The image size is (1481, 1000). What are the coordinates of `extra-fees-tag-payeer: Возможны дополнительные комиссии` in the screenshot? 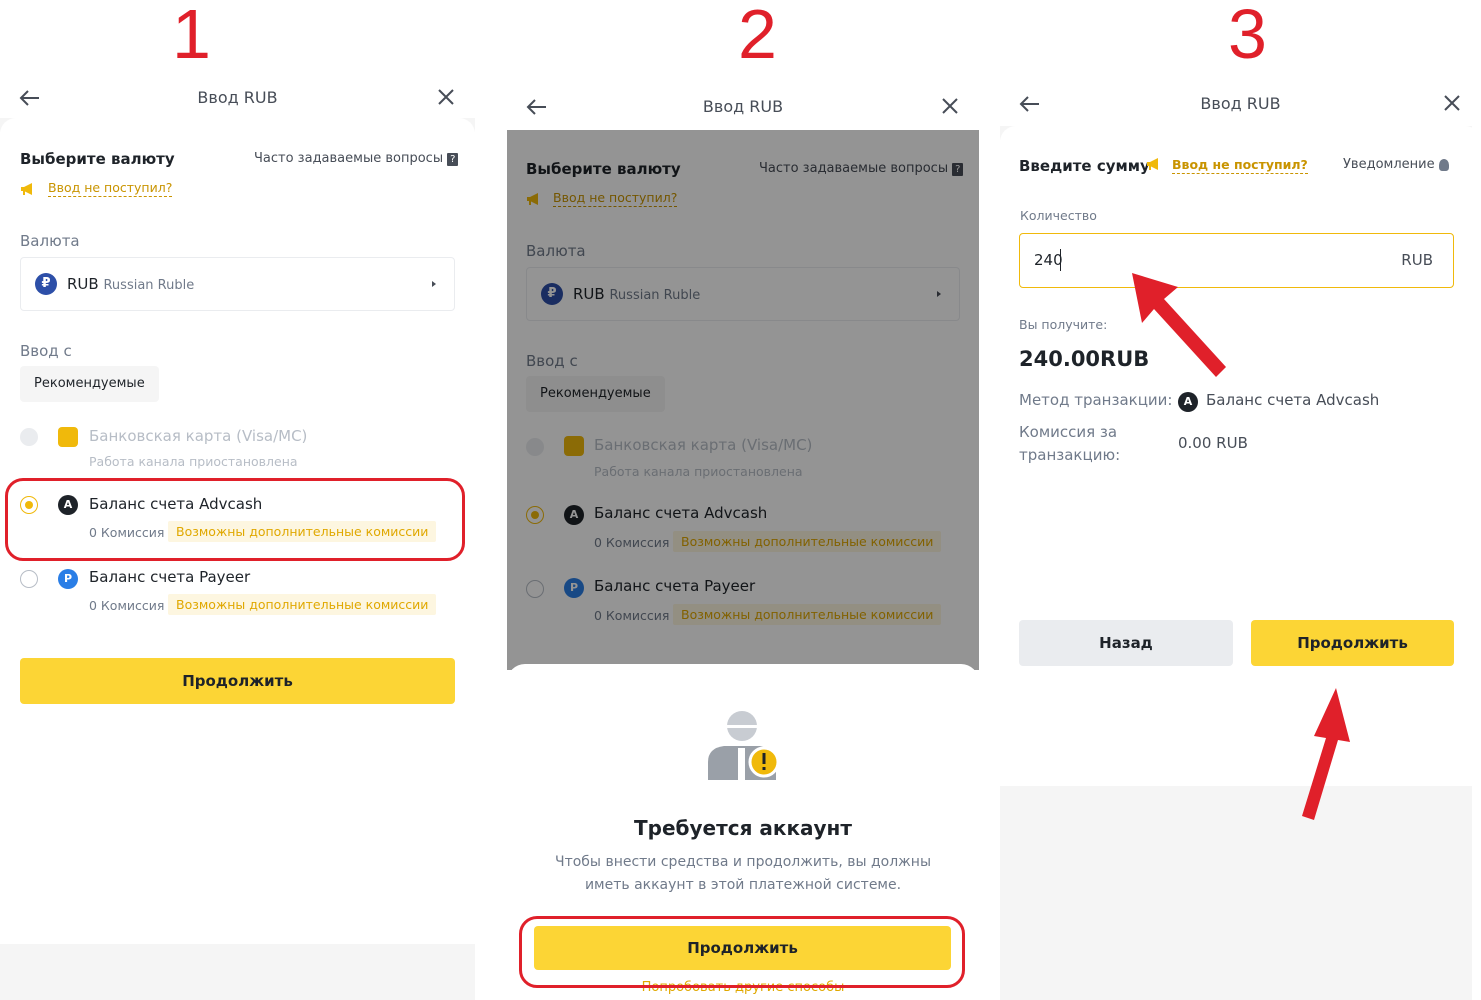 It's located at (302, 604).